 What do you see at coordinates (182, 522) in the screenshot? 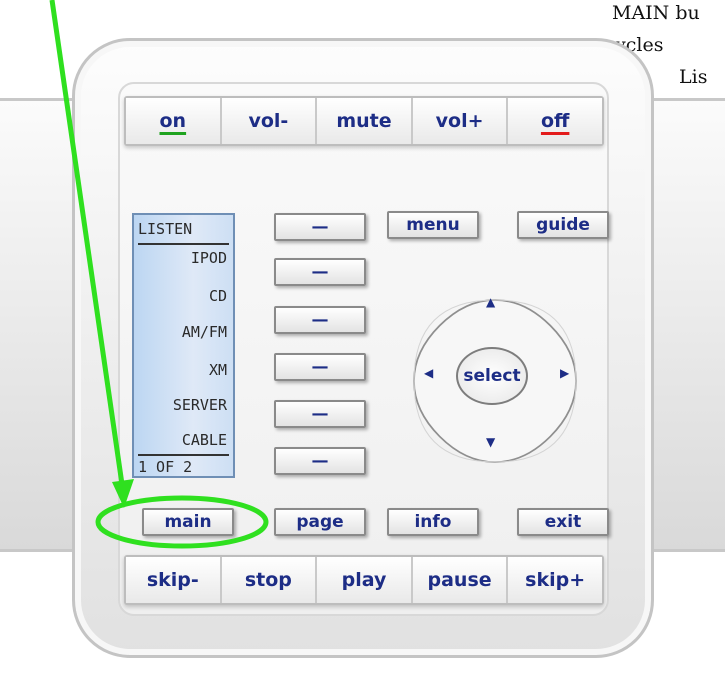
I see `main-button-highlight` at bounding box center [182, 522].